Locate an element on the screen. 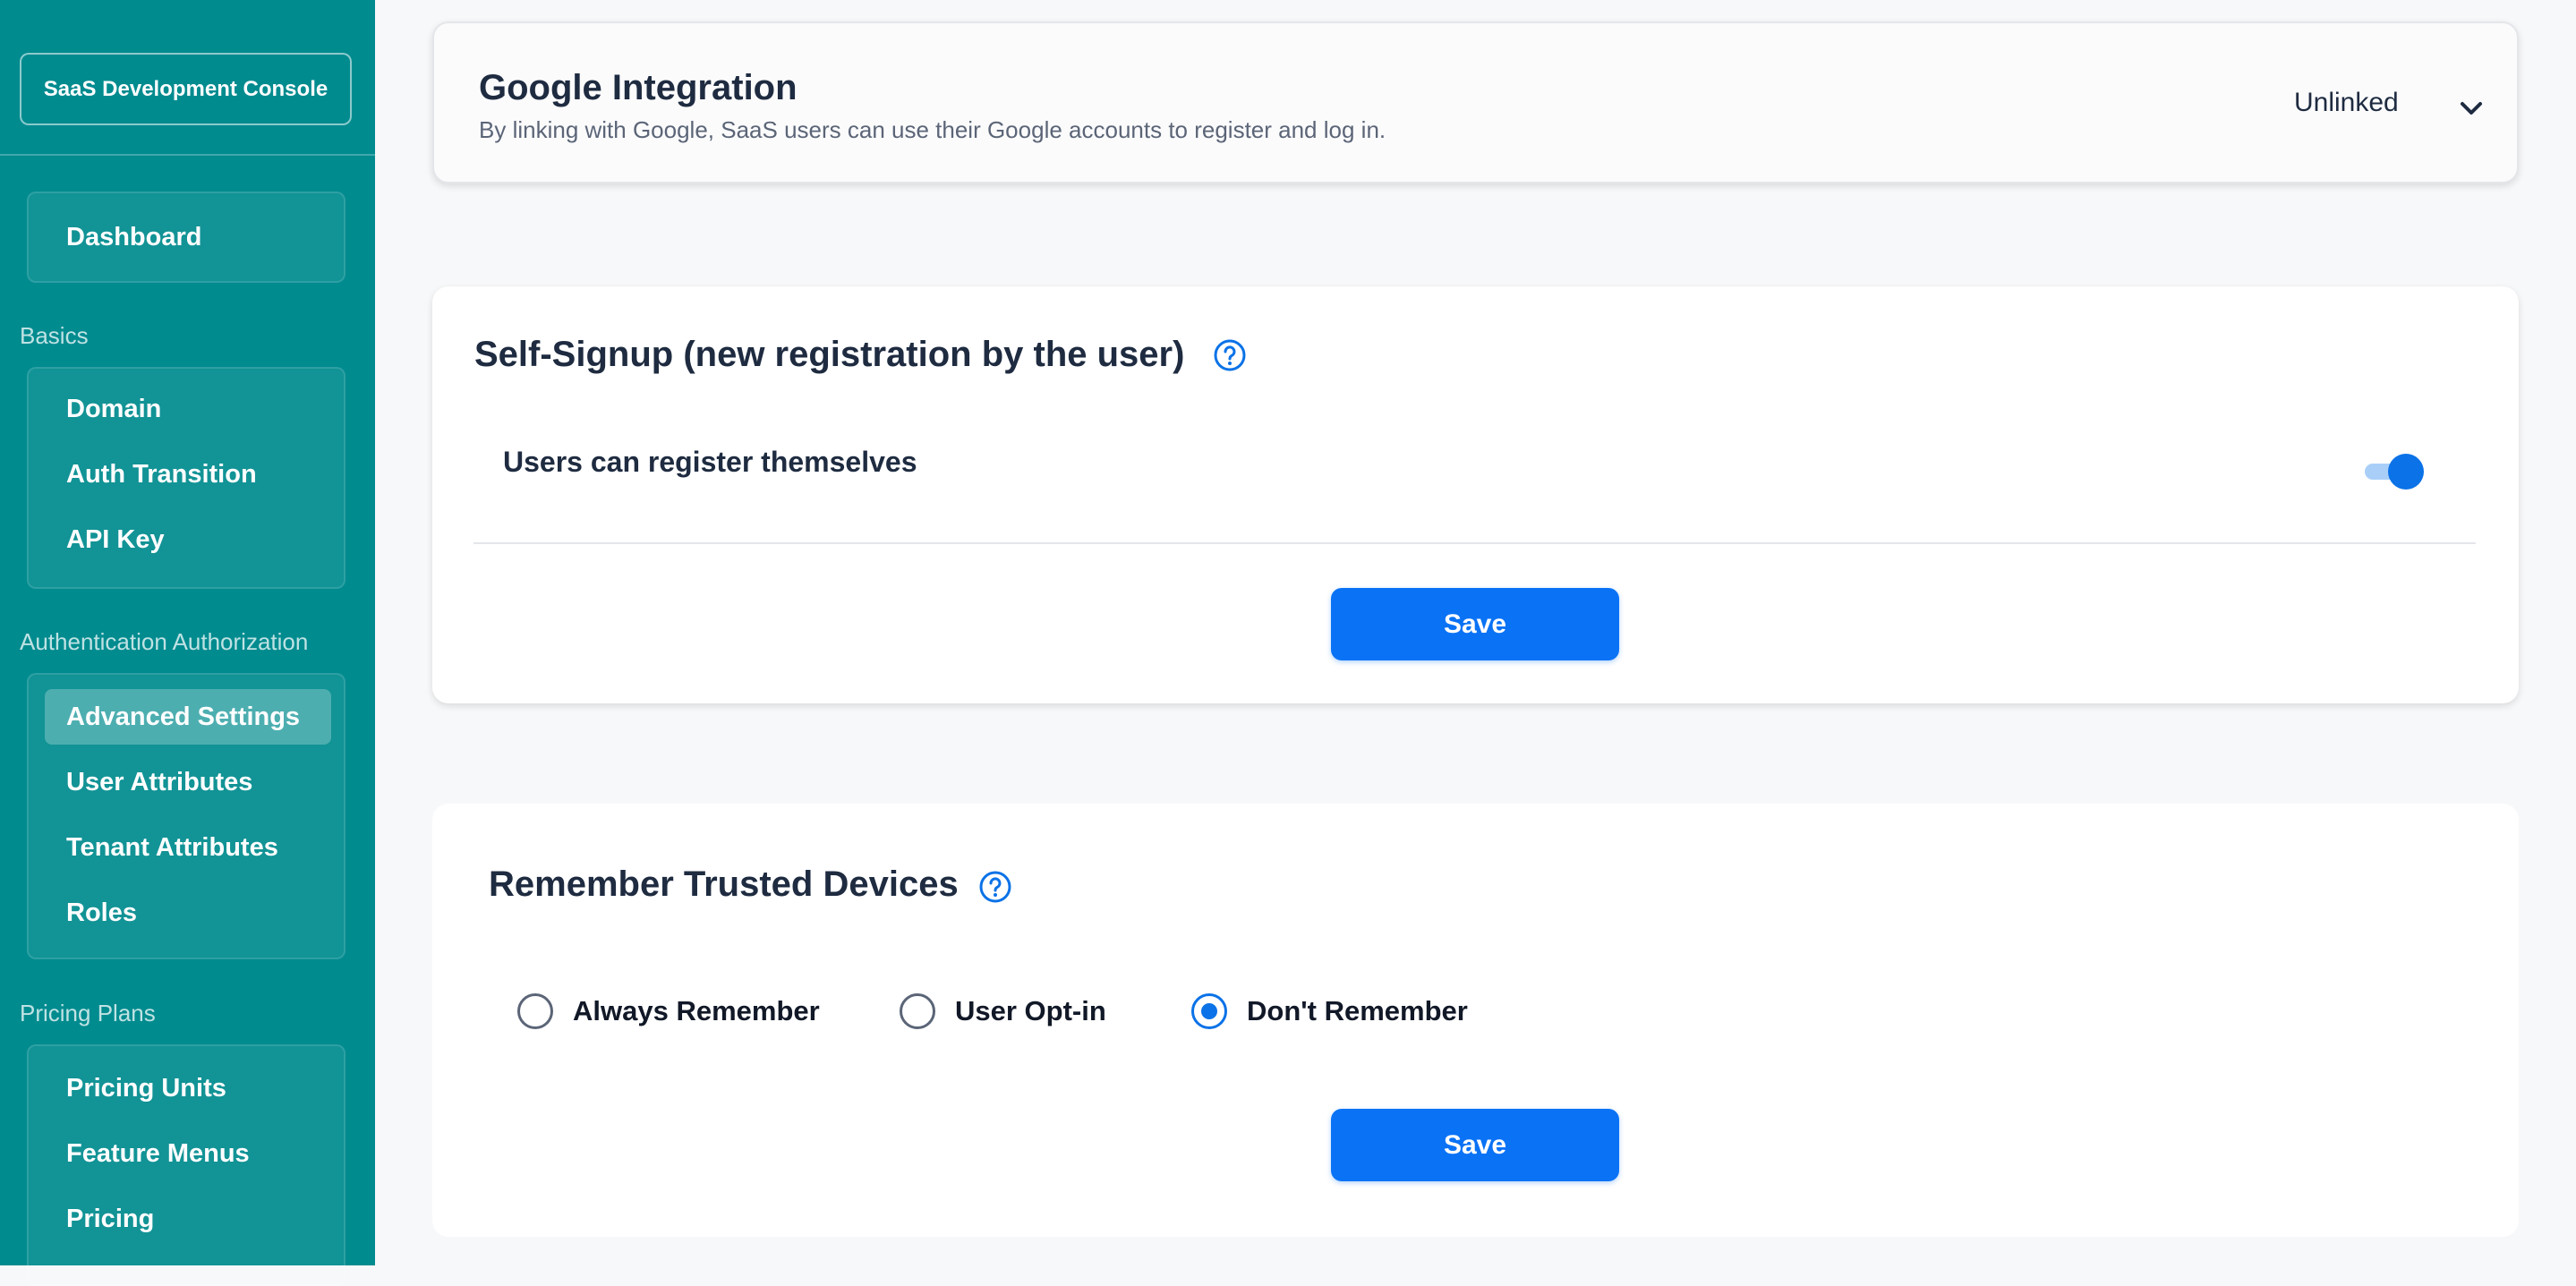  section-label-authentication: Authentication Authorization is located at coordinates (164, 641).